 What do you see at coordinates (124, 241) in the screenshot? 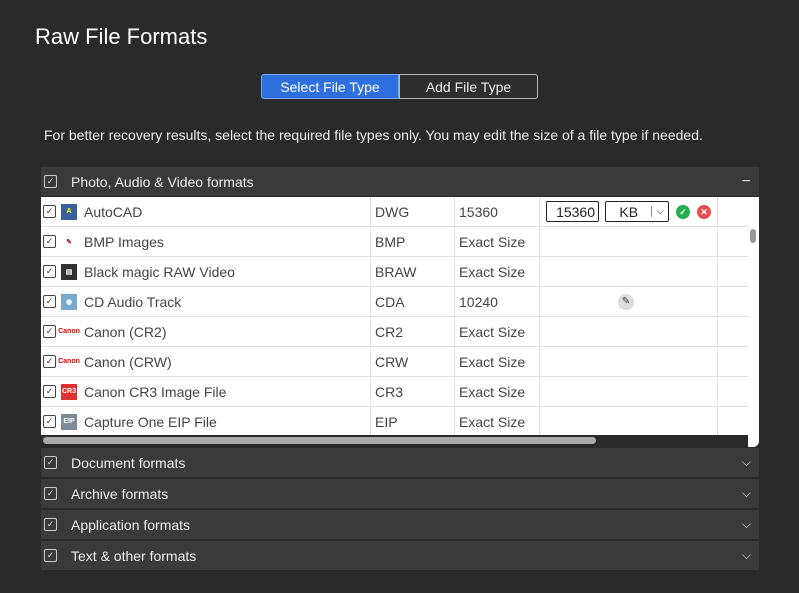
I see `file-type-name: BMP Images` at bounding box center [124, 241].